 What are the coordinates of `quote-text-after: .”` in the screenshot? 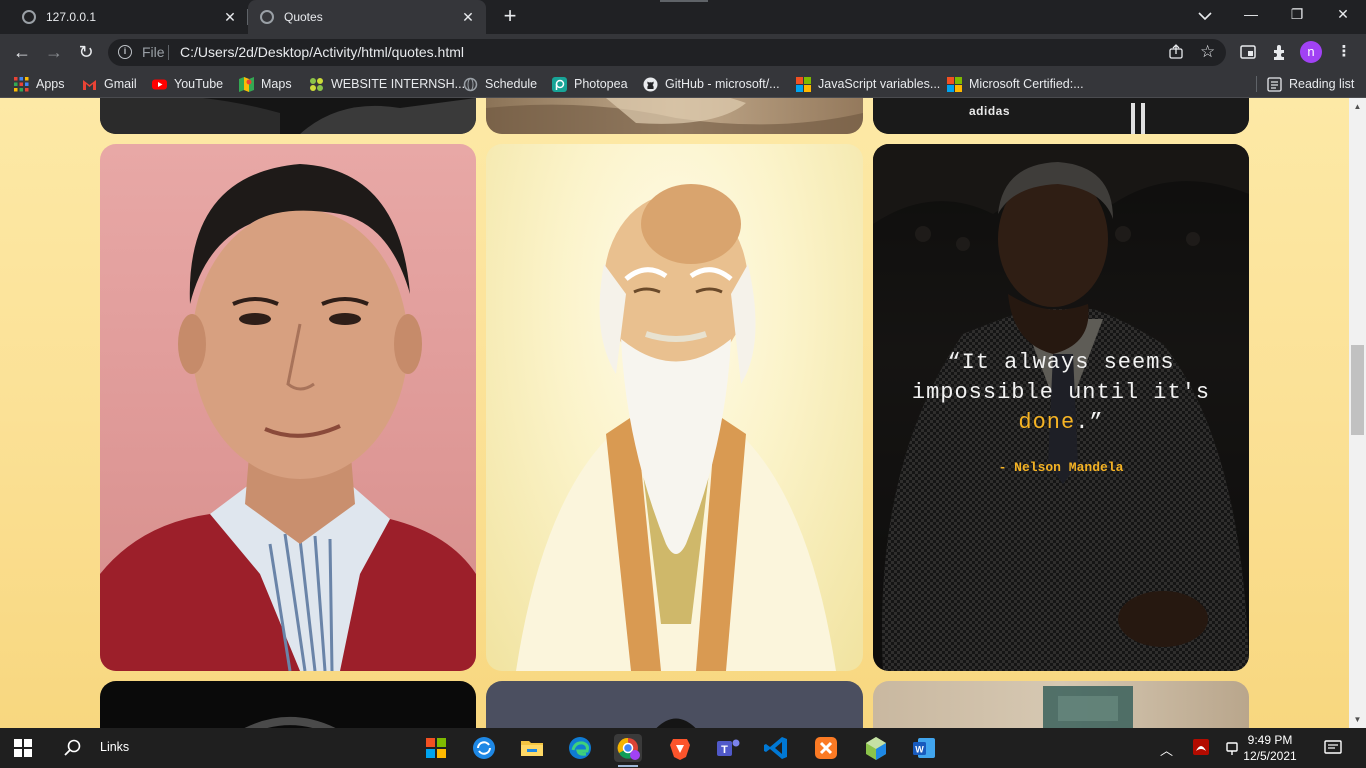 It's located at (1089, 422).